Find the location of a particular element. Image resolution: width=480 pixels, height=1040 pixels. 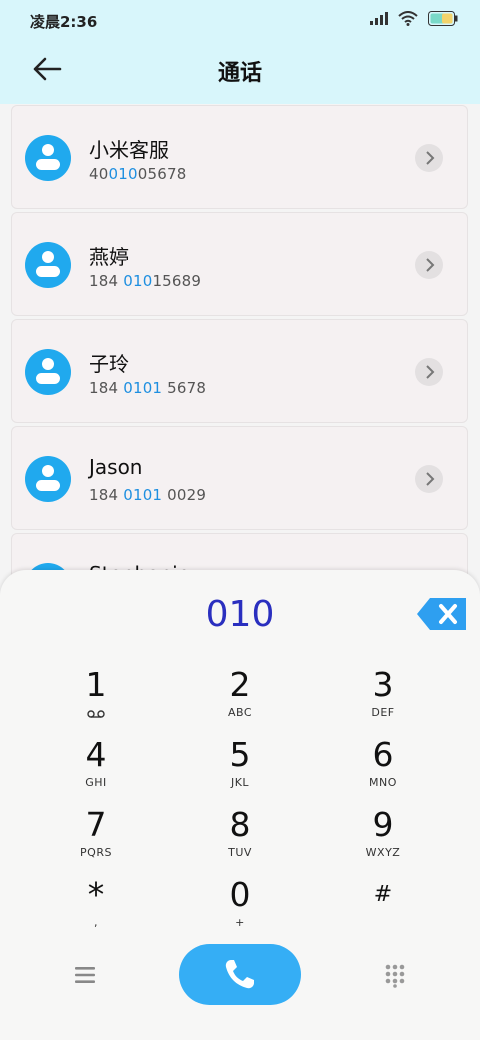

key-9: 9 WXYZ is located at coordinates (383, 839).